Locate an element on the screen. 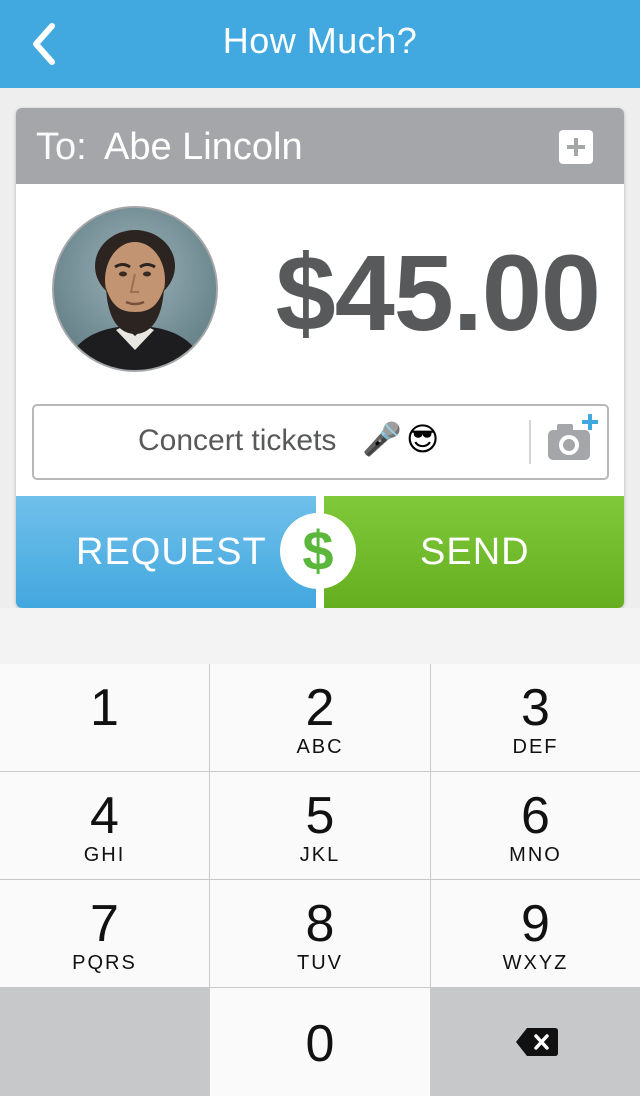 The width and height of the screenshot is (640, 1096). note-field: Concert tickets 🎤 😎 is located at coordinates (320, 442).